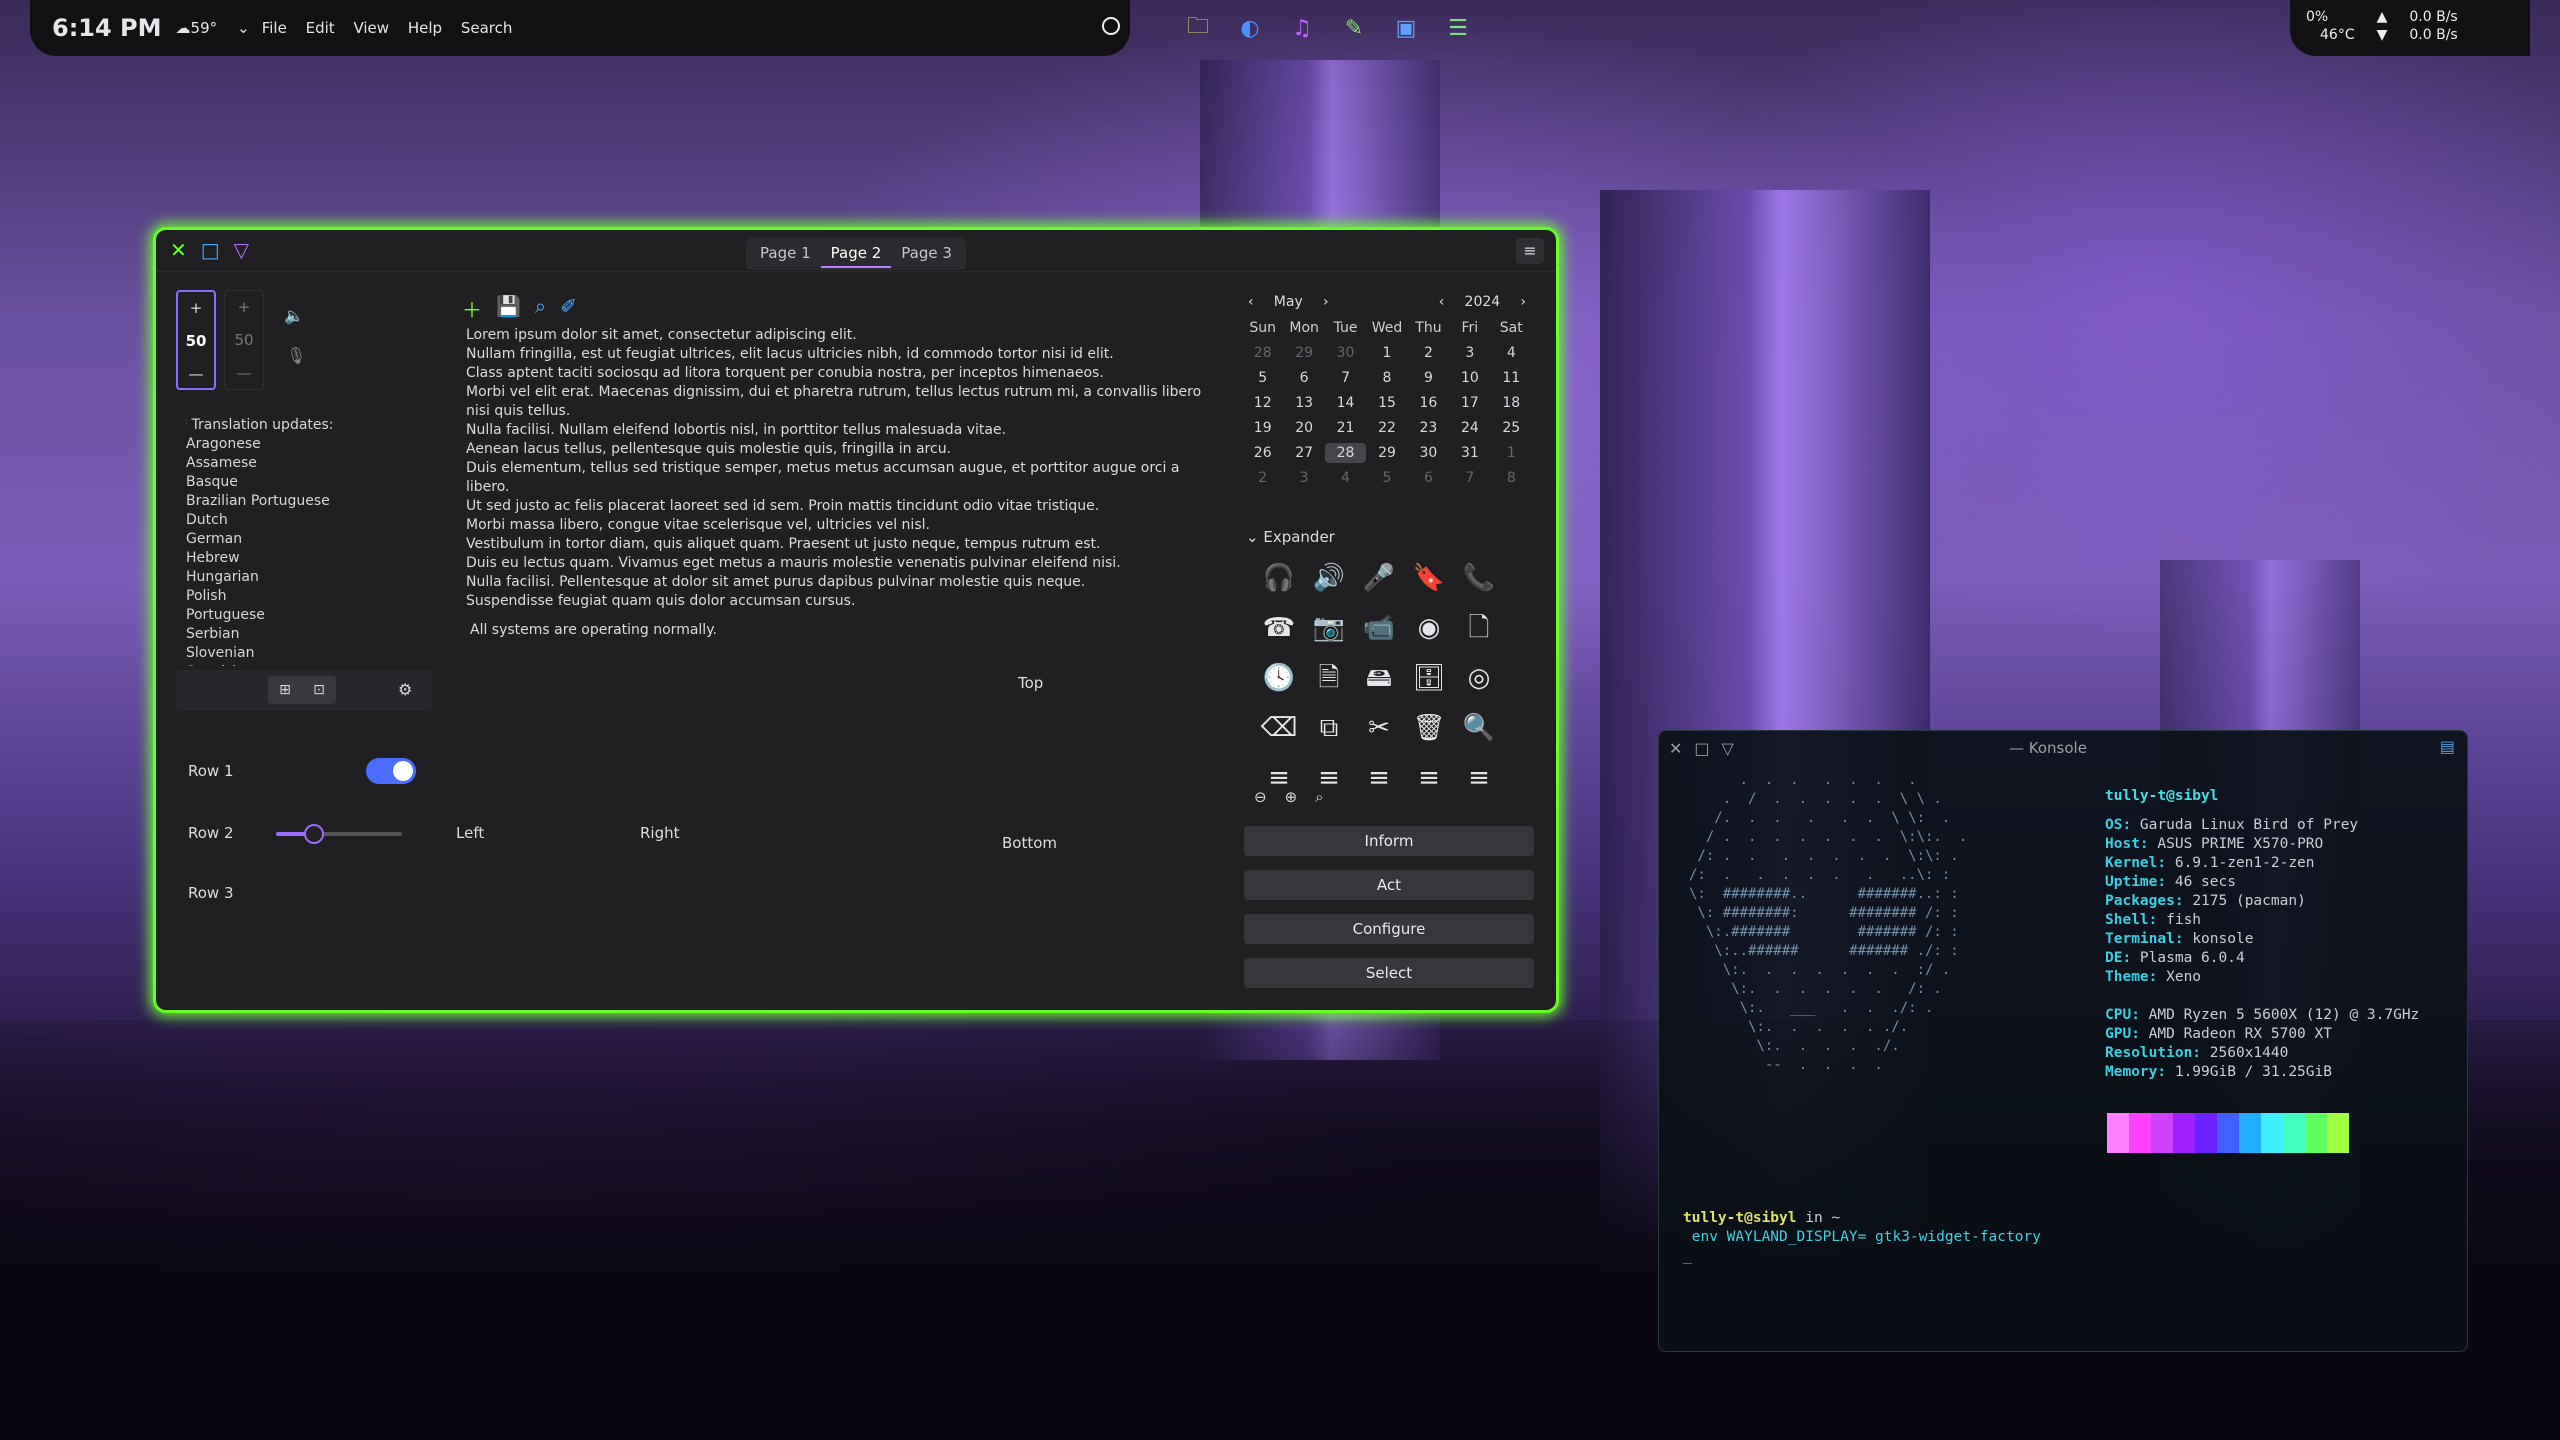 The image size is (2560, 1440). I want to click on tab-page-2: Page 2, so click(856, 254).